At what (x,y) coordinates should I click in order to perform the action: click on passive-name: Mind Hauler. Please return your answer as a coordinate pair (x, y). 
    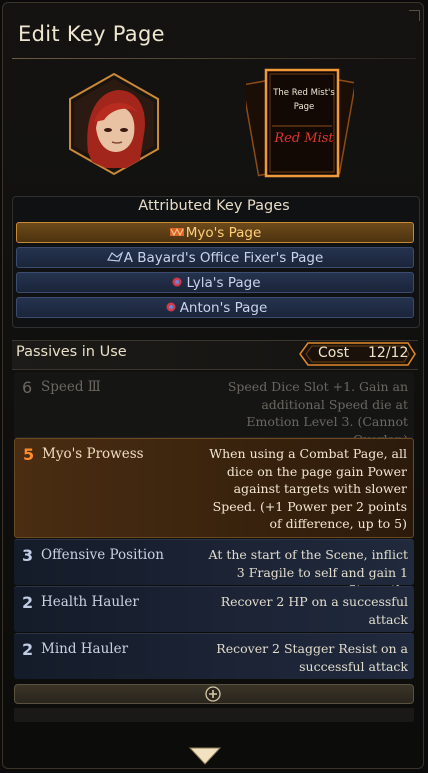
    Looking at the image, I should click on (85, 649).